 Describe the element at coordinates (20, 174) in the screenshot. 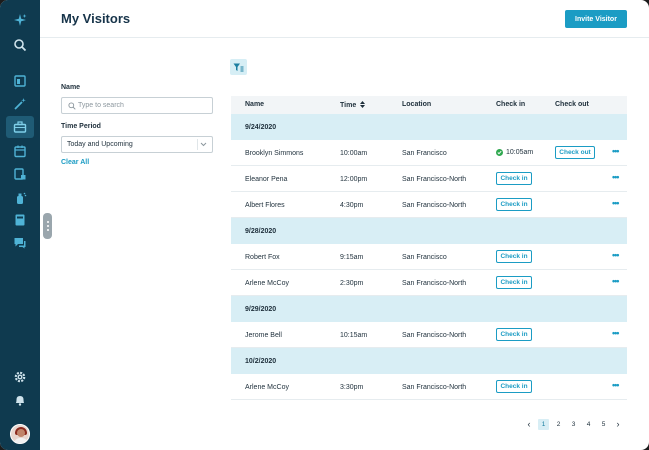

I see `deliveries-icon` at that location.